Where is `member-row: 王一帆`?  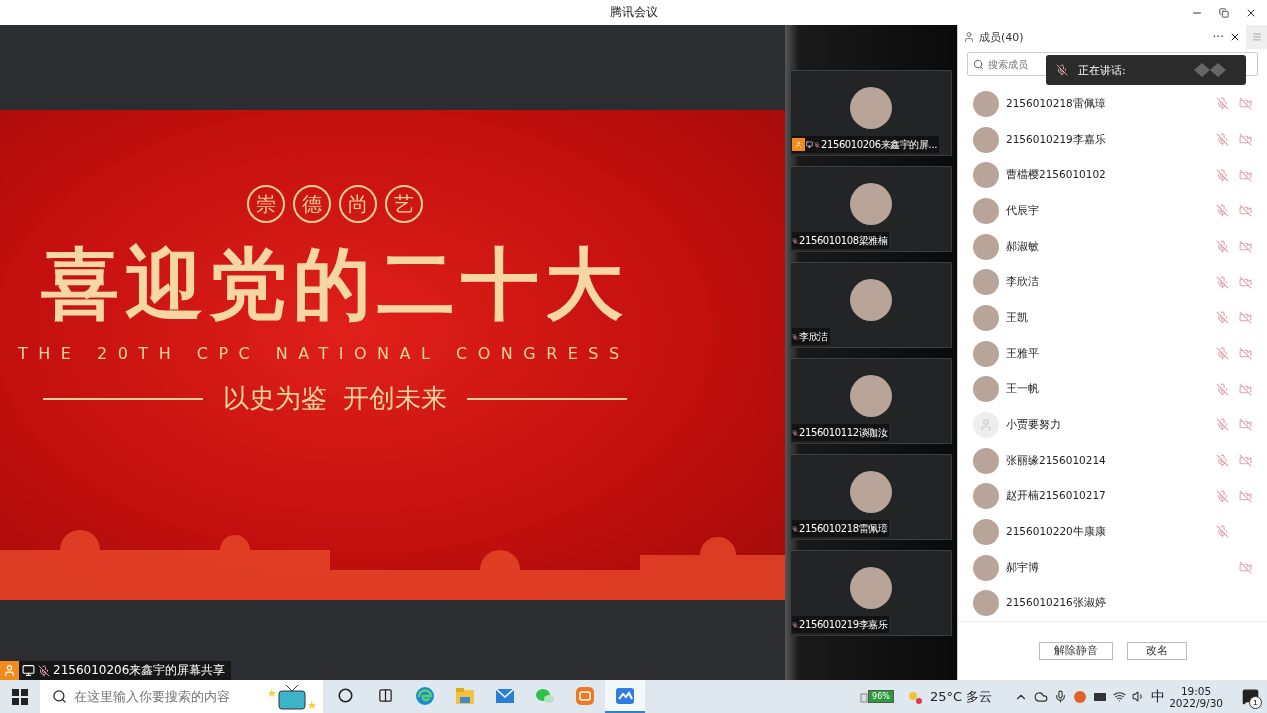
member-row: 王一帆 is located at coordinates (1112, 389).